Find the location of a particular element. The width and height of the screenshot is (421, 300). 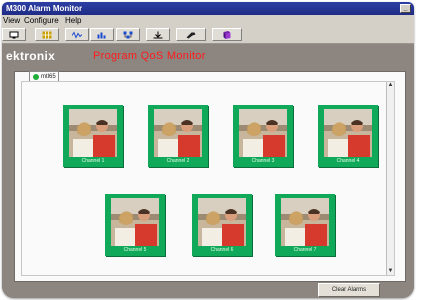

program-tile: Channel 6 is located at coordinates (222, 225).